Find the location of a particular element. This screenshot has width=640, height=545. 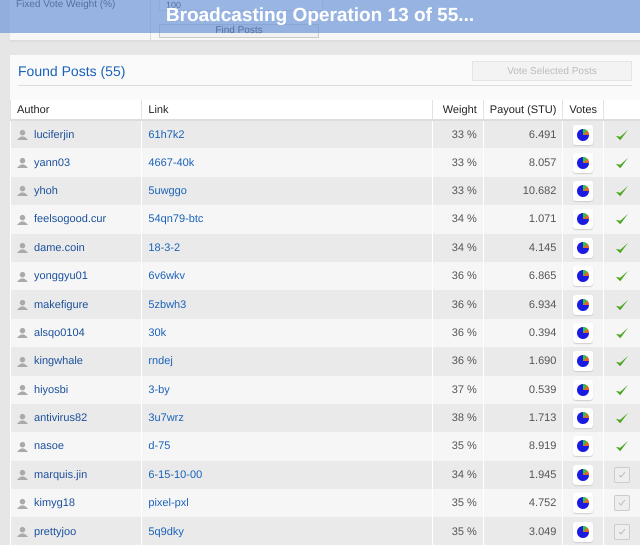

post-link: 3u7wrz is located at coordinates (166, 418).